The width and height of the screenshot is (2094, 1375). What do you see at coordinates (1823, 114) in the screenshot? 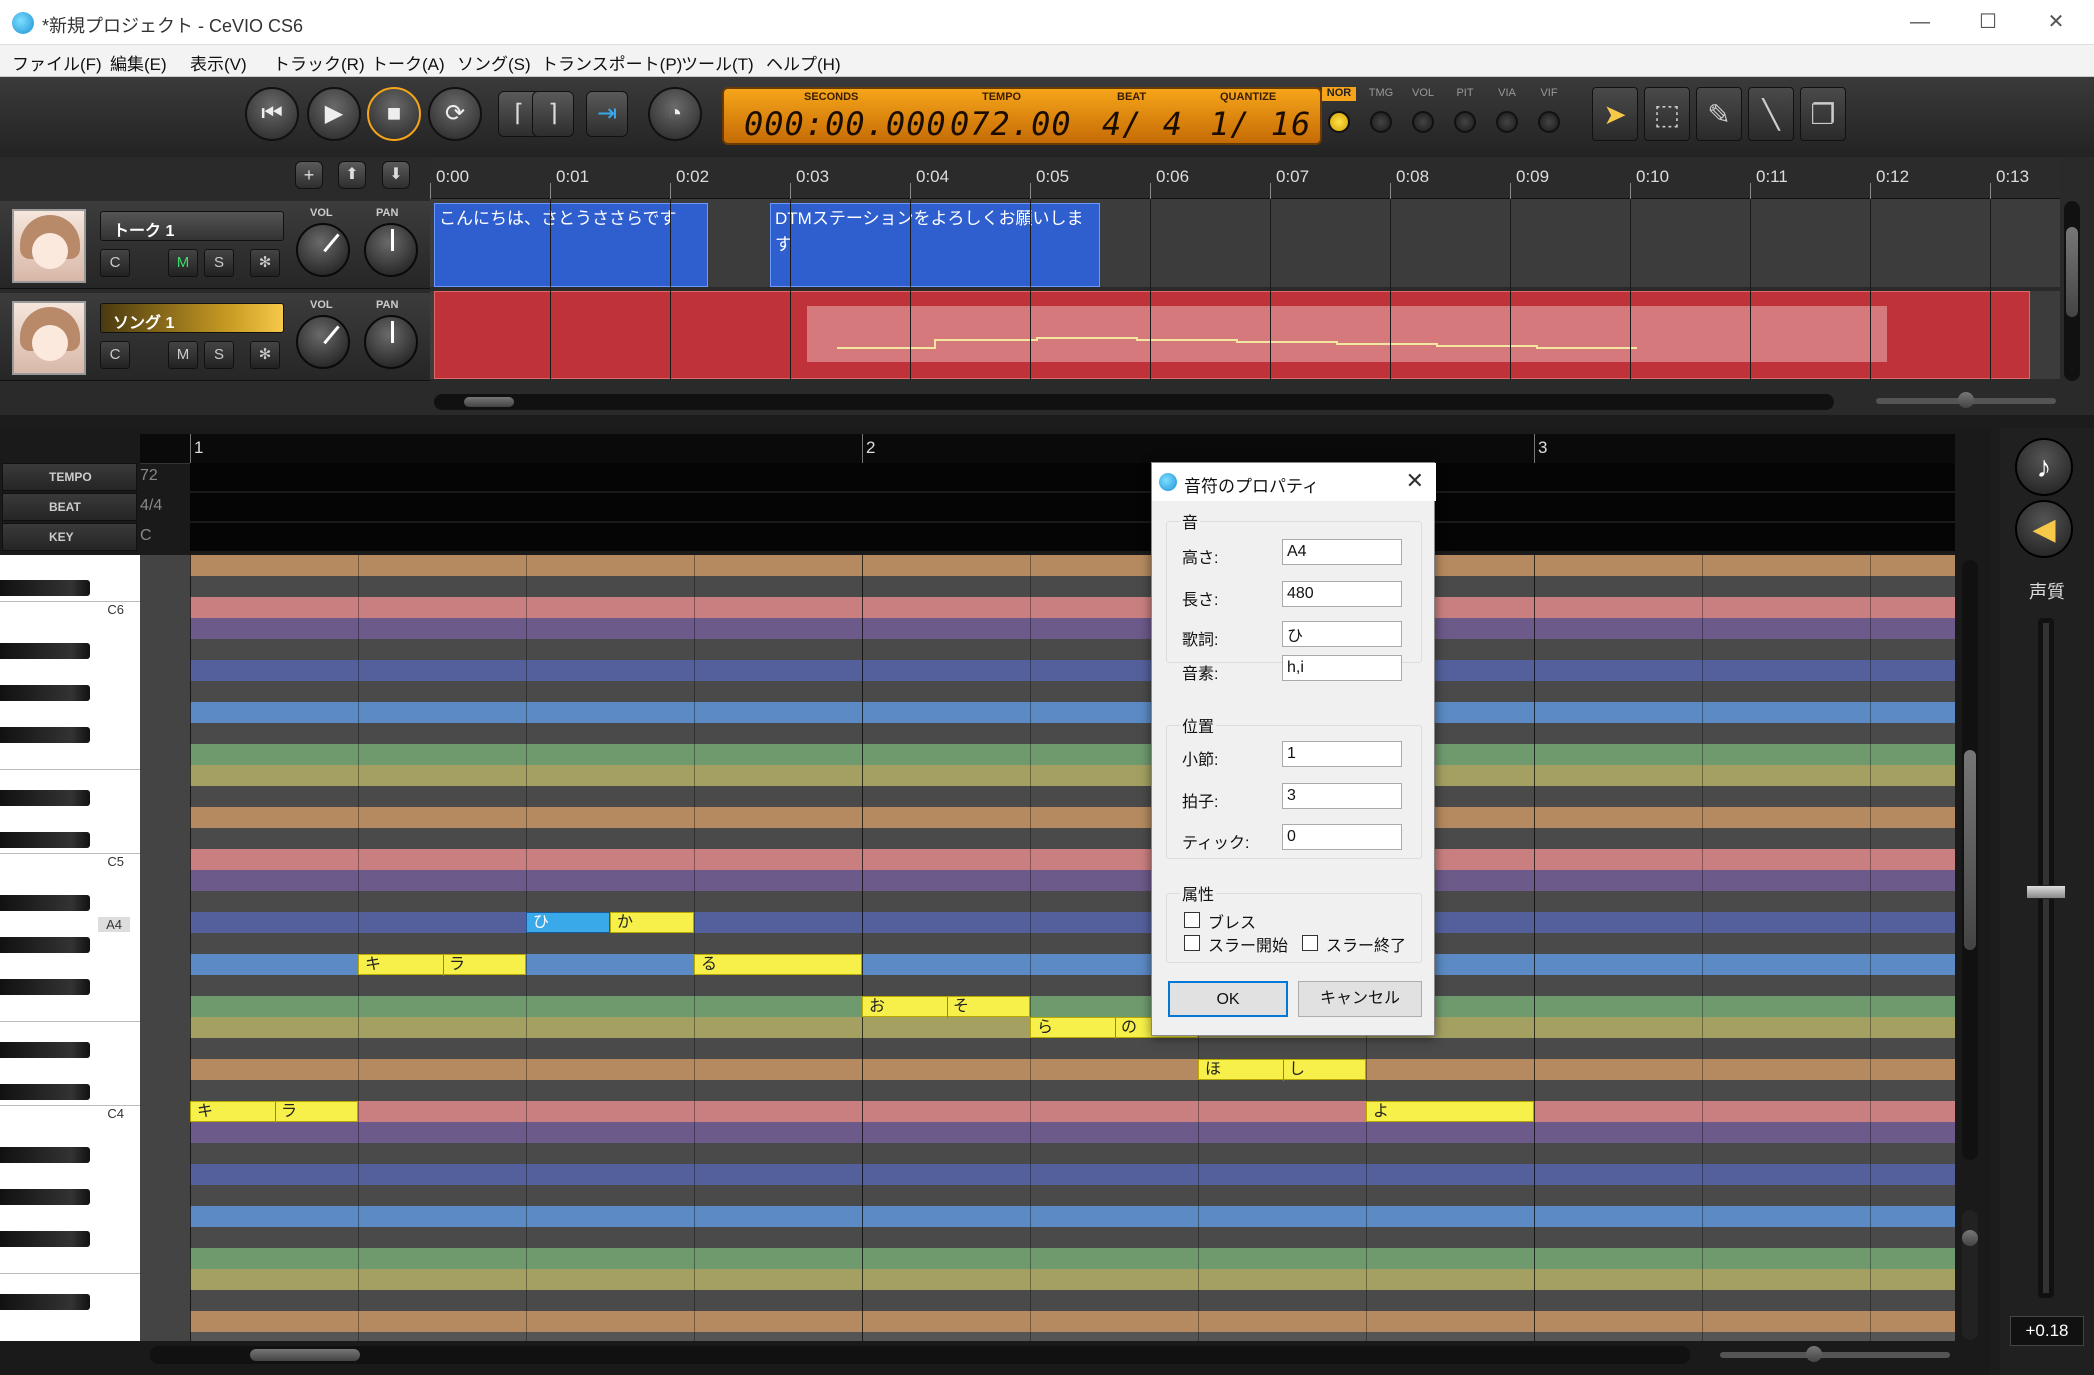
I see `window-tool: ❐` at bounding box center [1823, 114].